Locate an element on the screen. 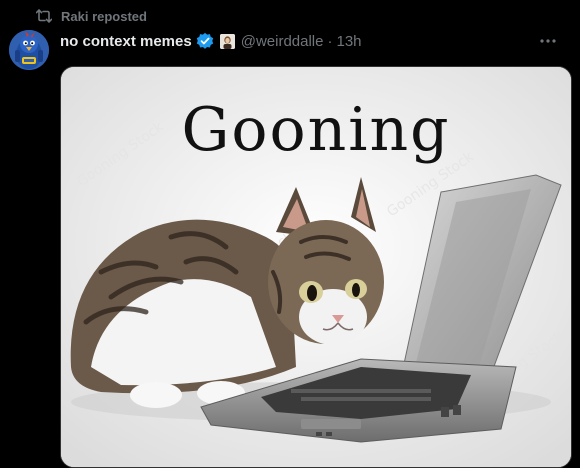  repost-indicator: Raki reposted is located at coordinates (91, 16).